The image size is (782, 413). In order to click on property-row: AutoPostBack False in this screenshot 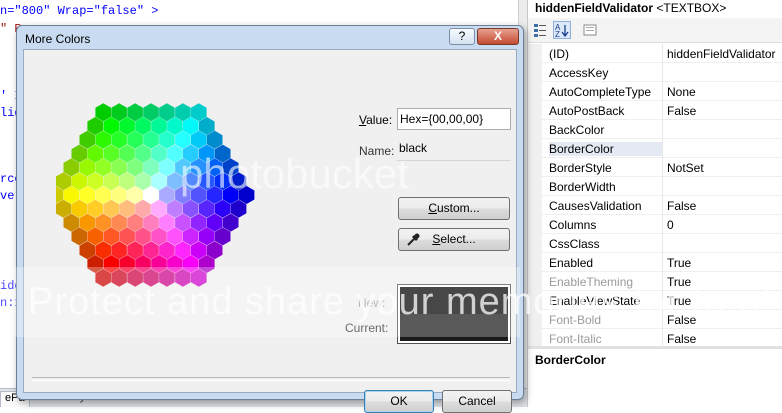, I will do `click(655, 110)`.